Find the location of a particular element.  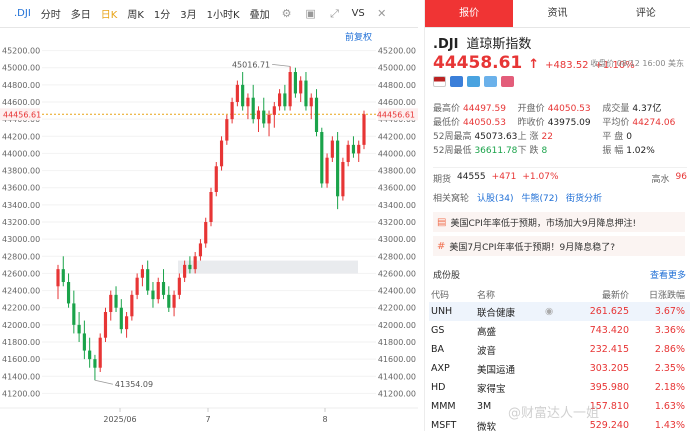

stats-row: 52周最低 36611.78 下 跌8振 幅 1.02% is located at coordinates (560, 149).